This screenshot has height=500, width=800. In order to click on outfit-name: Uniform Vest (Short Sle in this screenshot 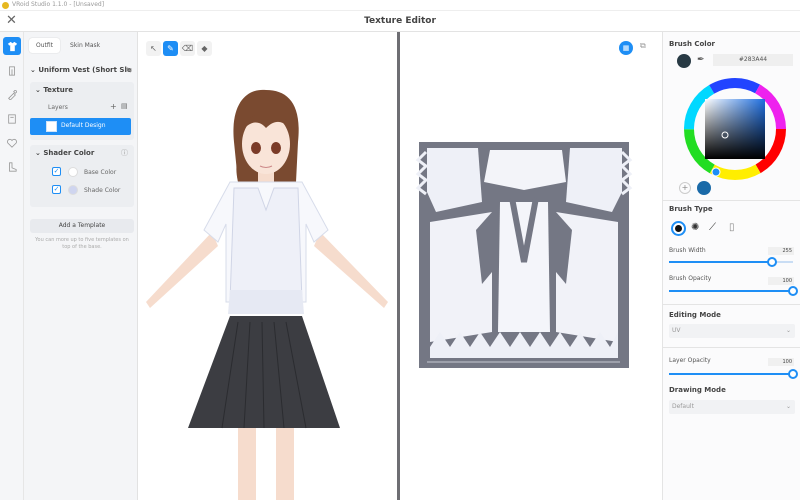, I will do `click(85, 70)`.